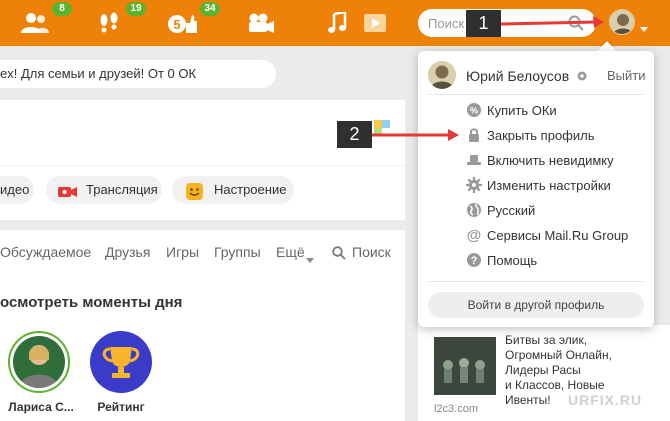 The width and height of the screenshot is (670, 421). What do you see at coordinates (261, 23) in the screenshot?
I see `video-camera-icon` at bounding box center [261, 23].